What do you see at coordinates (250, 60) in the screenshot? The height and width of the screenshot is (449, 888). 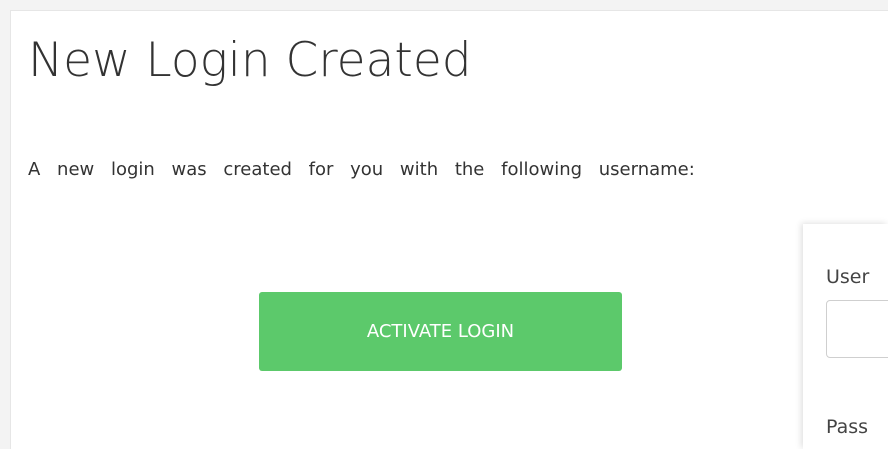 I see `page-title: New Login Created` at bounding box center [250, 60].